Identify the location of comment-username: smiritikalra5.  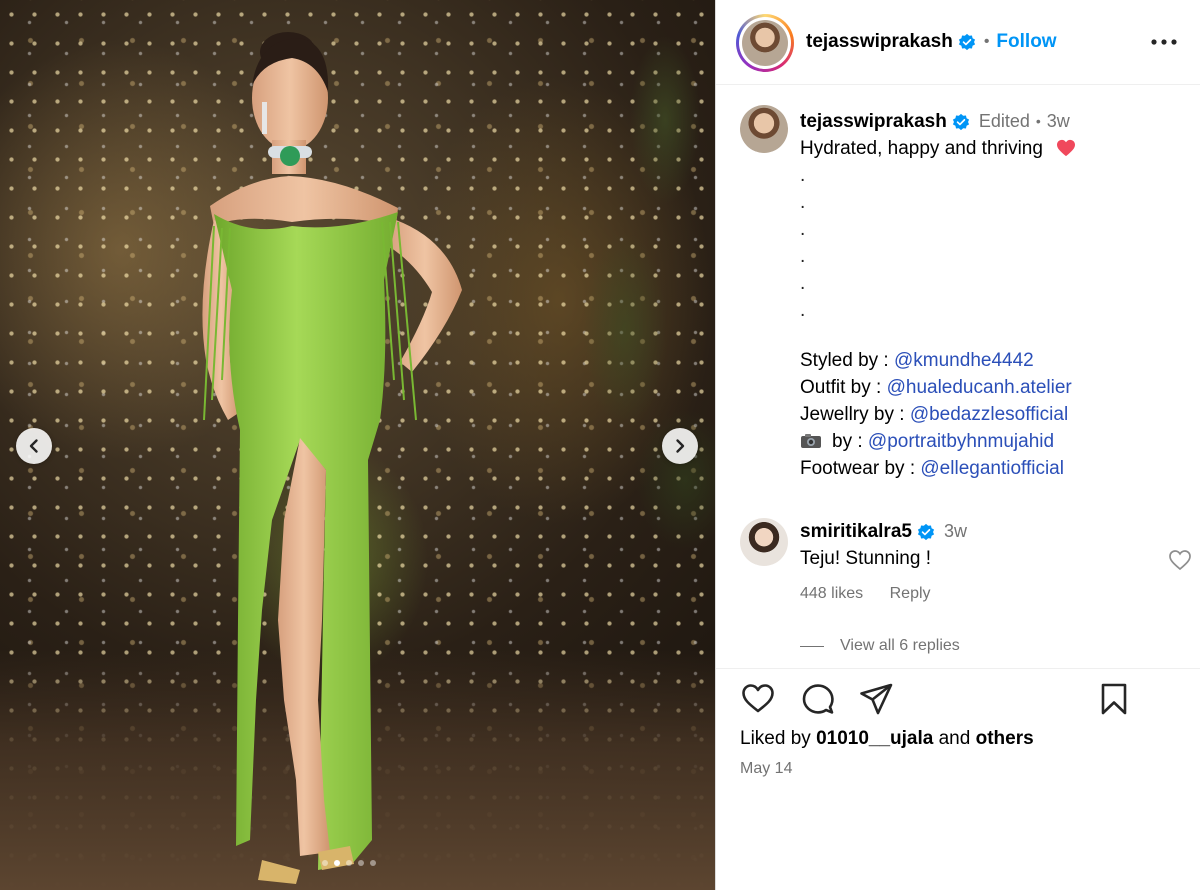
(856, 531).